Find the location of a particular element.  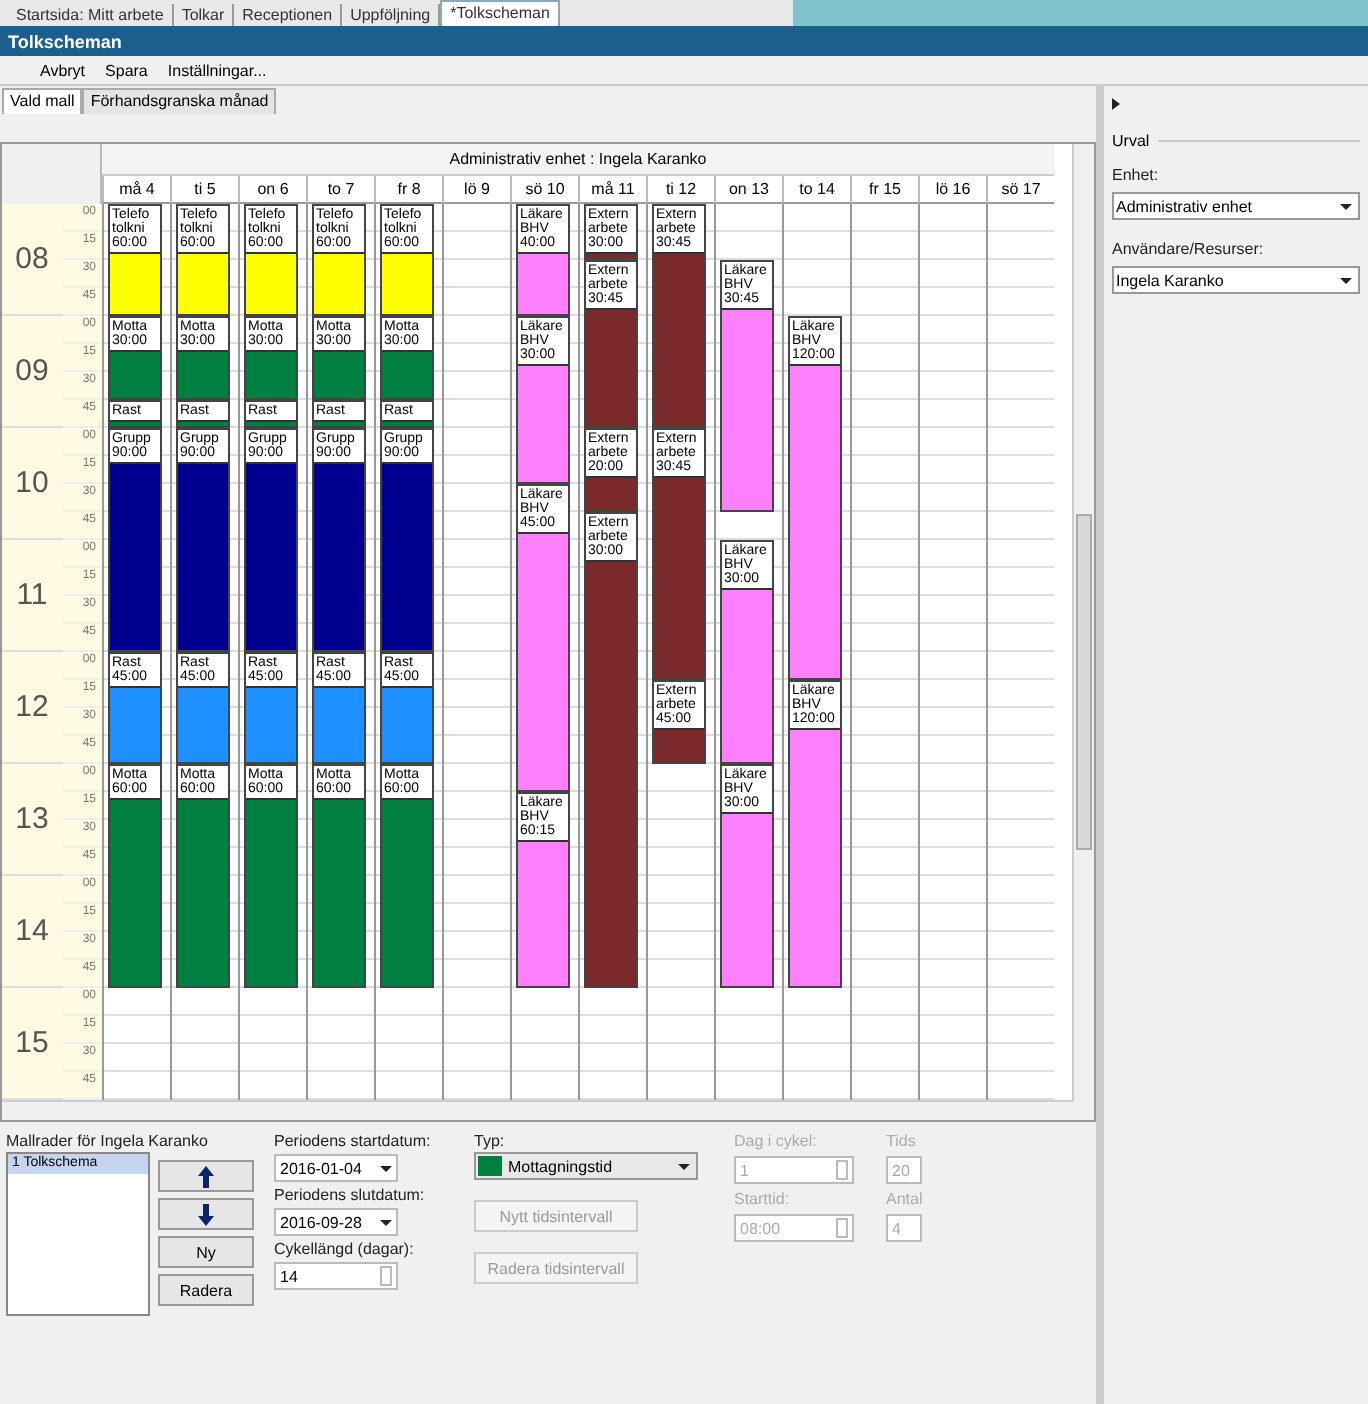

calendar-header: Administrativ enhet : Ingela Karanko is located at coordinates (578, 160).